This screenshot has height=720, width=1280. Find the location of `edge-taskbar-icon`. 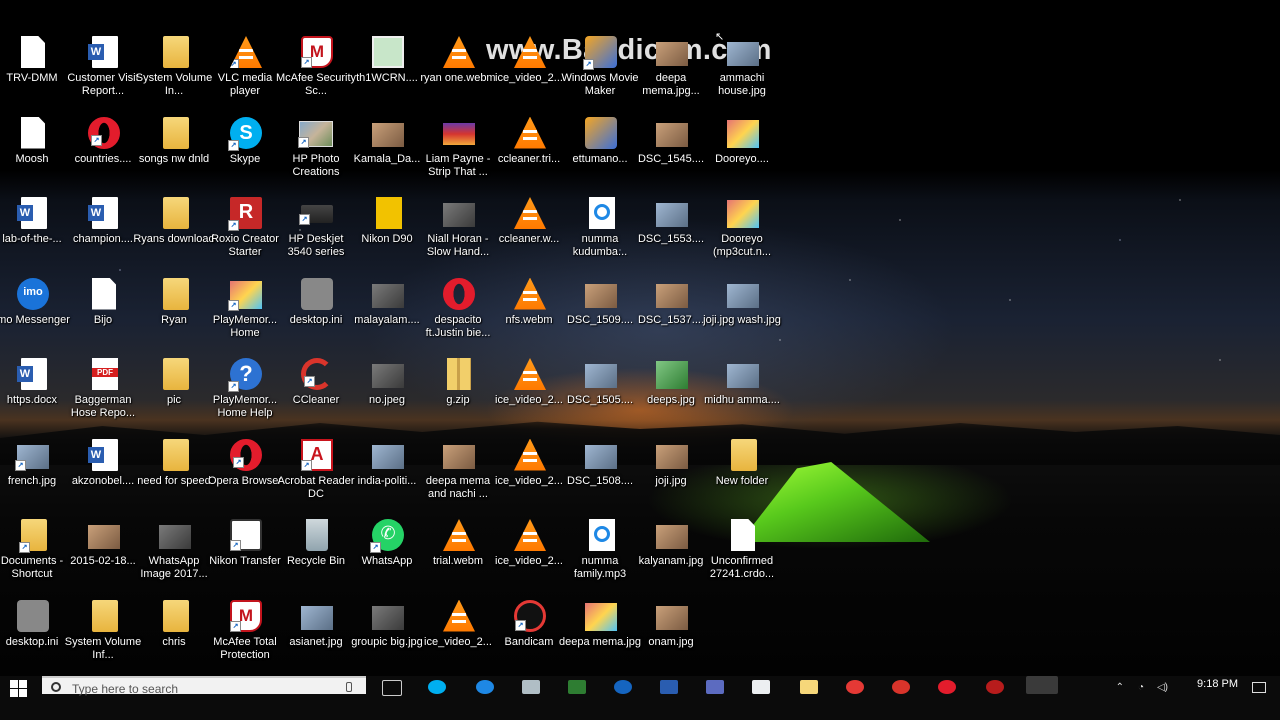

edge-taskbar-icon is located at coordinates (485, 687).